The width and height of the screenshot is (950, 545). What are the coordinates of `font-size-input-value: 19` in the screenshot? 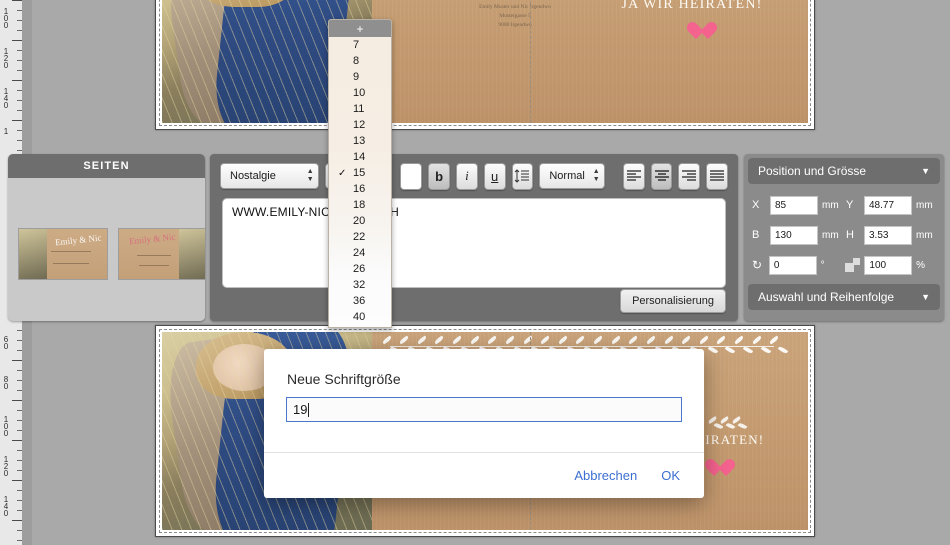 It's located at (300, 409).